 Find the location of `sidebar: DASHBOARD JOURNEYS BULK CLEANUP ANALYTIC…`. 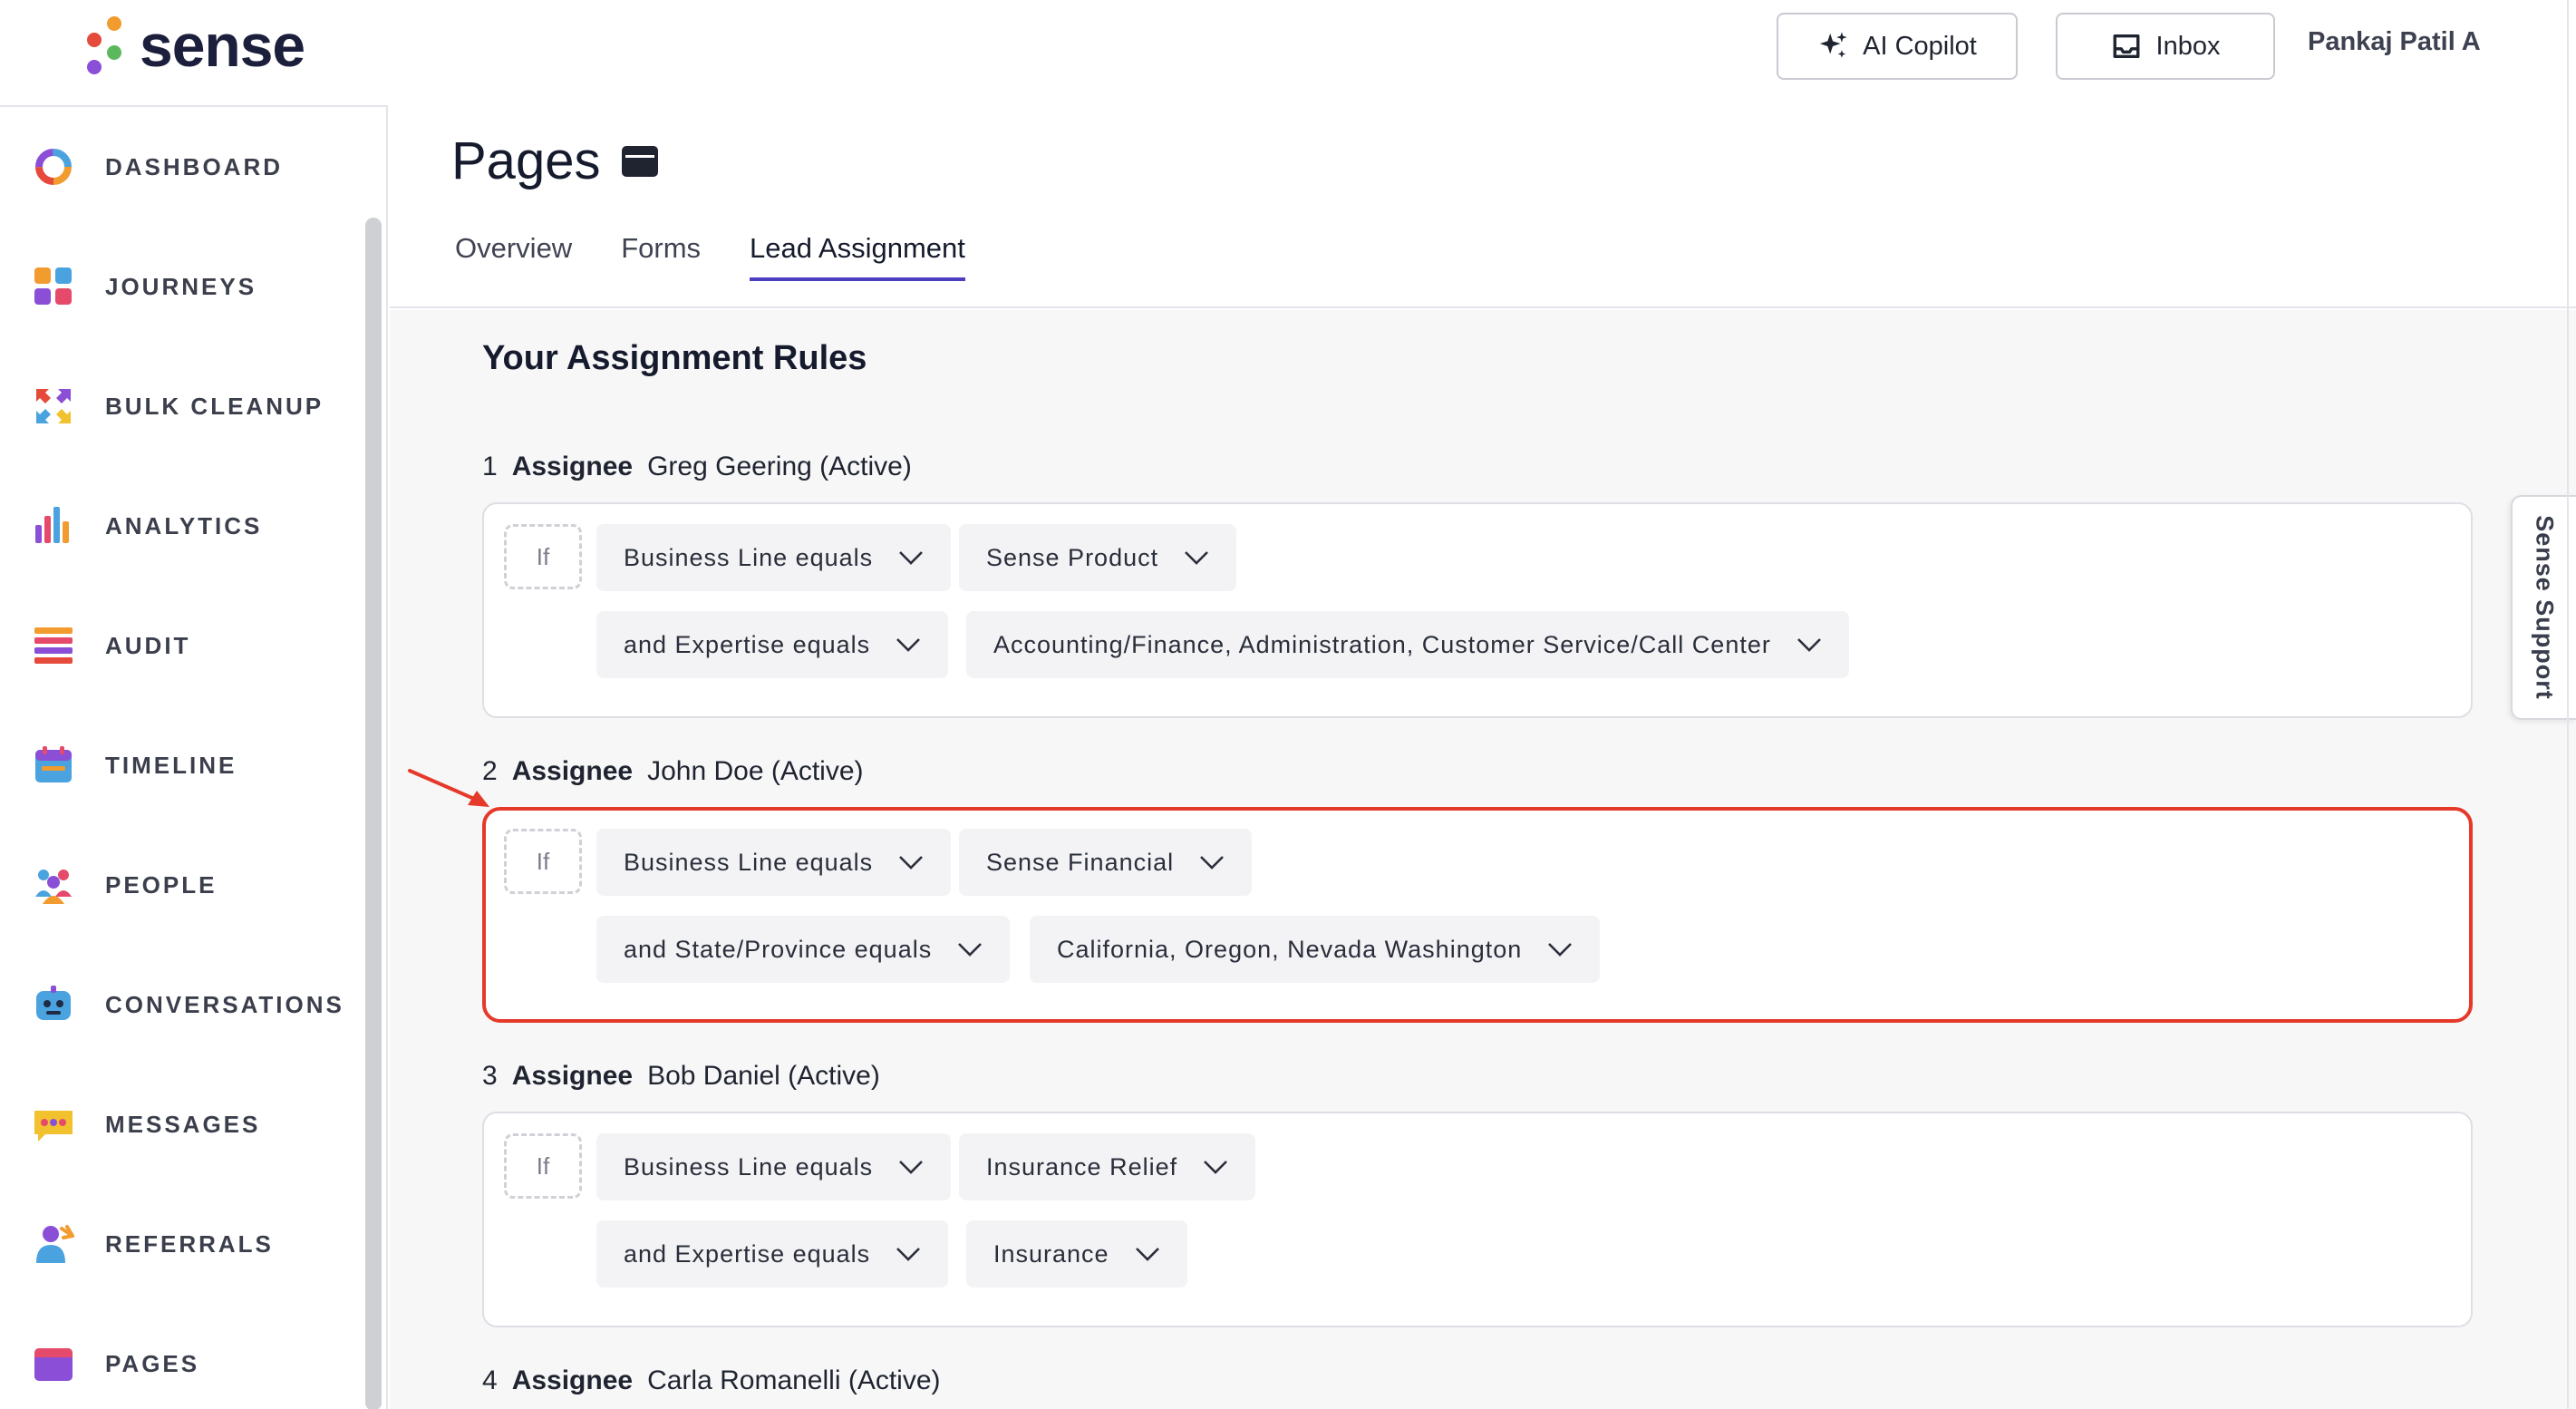

sidebar: DASHBOARD JOURNEYS BULK CLEANUP ANALYTIC… is located at coordinates (194, 757).